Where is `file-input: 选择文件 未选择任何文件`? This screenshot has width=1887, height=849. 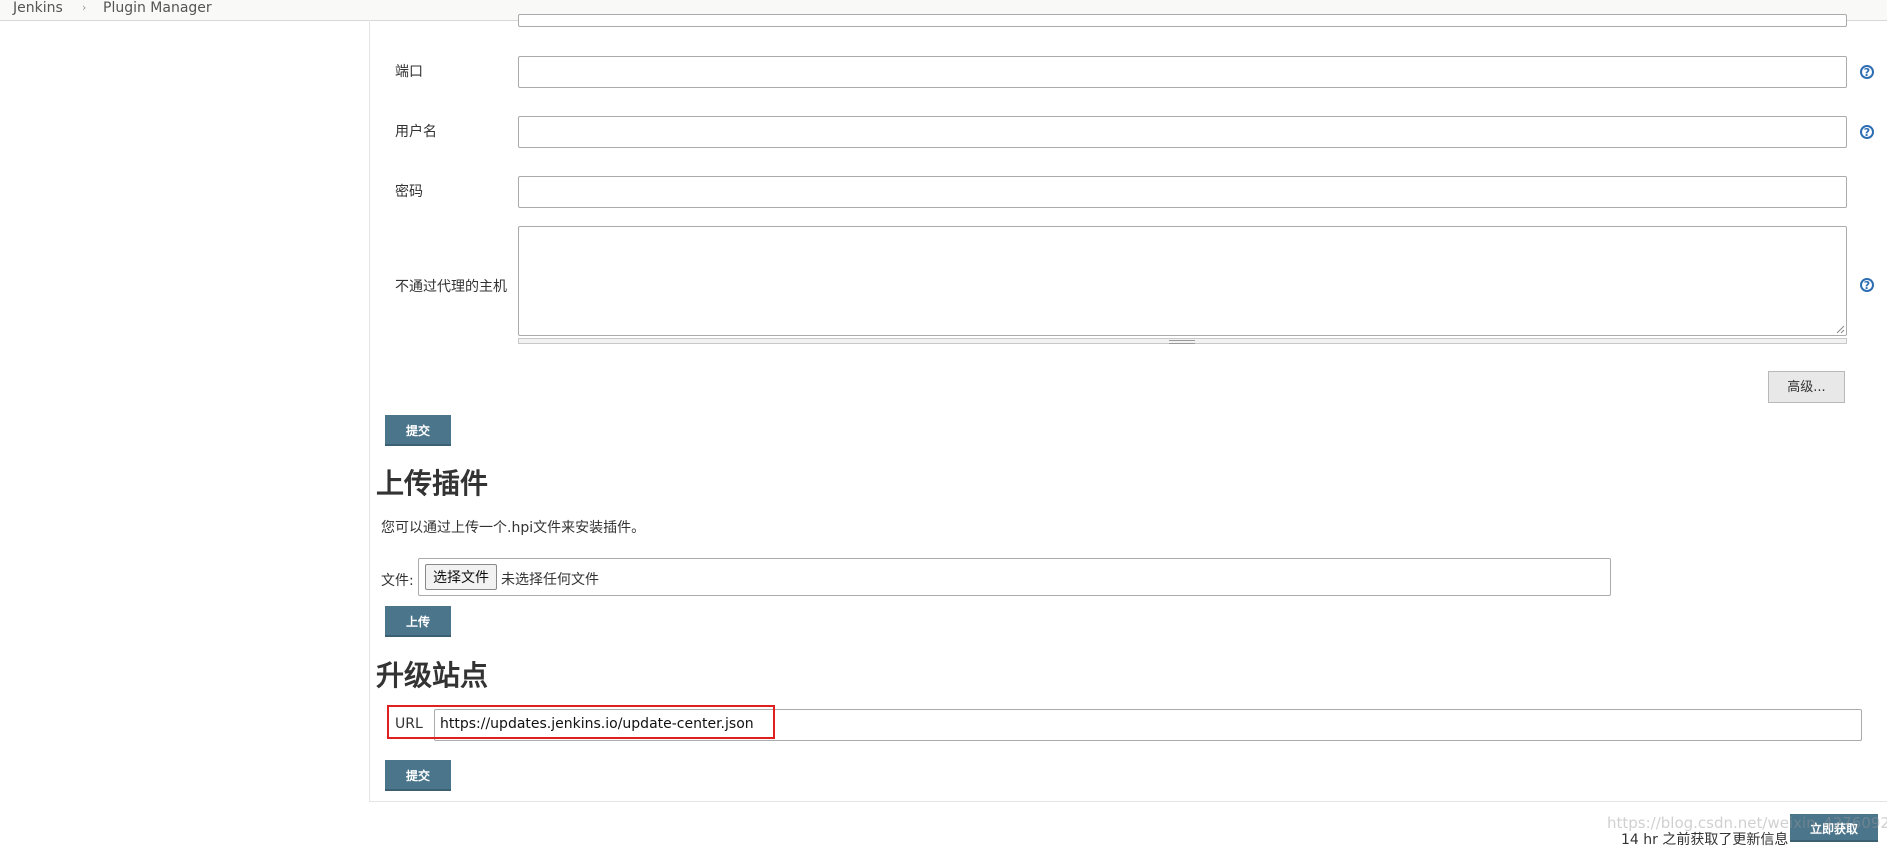 file-input: 选择文件 未选择任何文件 is located at coordinates (1014, 577).